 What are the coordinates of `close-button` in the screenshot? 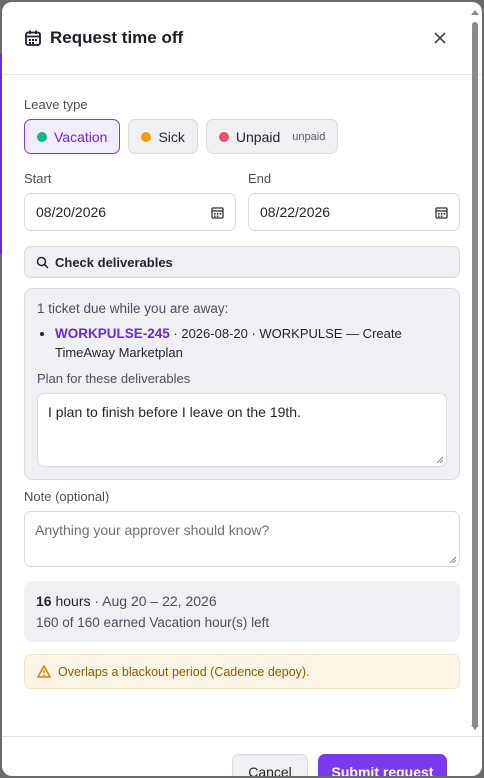 It's located at (440, 38).